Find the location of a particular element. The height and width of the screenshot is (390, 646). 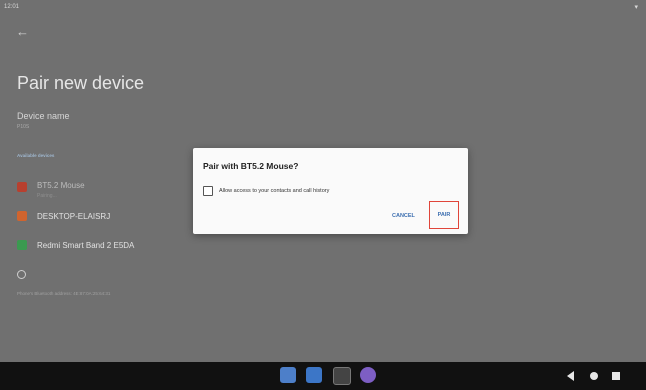

back-arrow-icon: ← is located at coordinates (22, 31).